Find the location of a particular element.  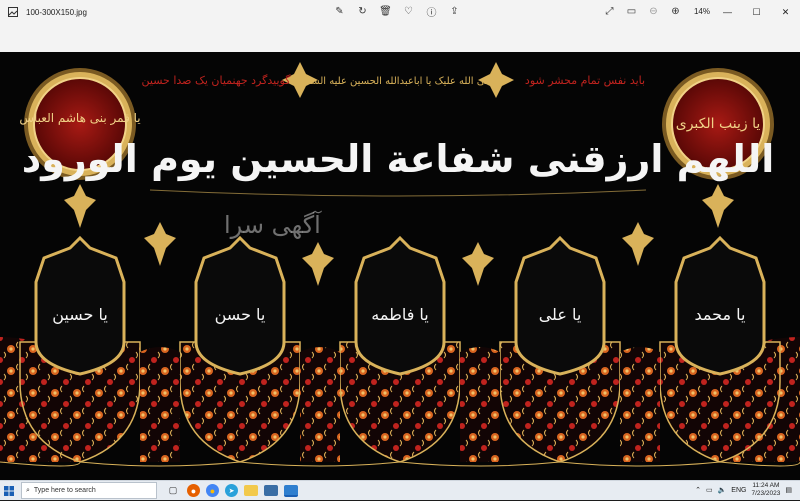

top-left-text: گوییدگرد جهنمیان یک صدا حسین is located at coordinates (217, 80).